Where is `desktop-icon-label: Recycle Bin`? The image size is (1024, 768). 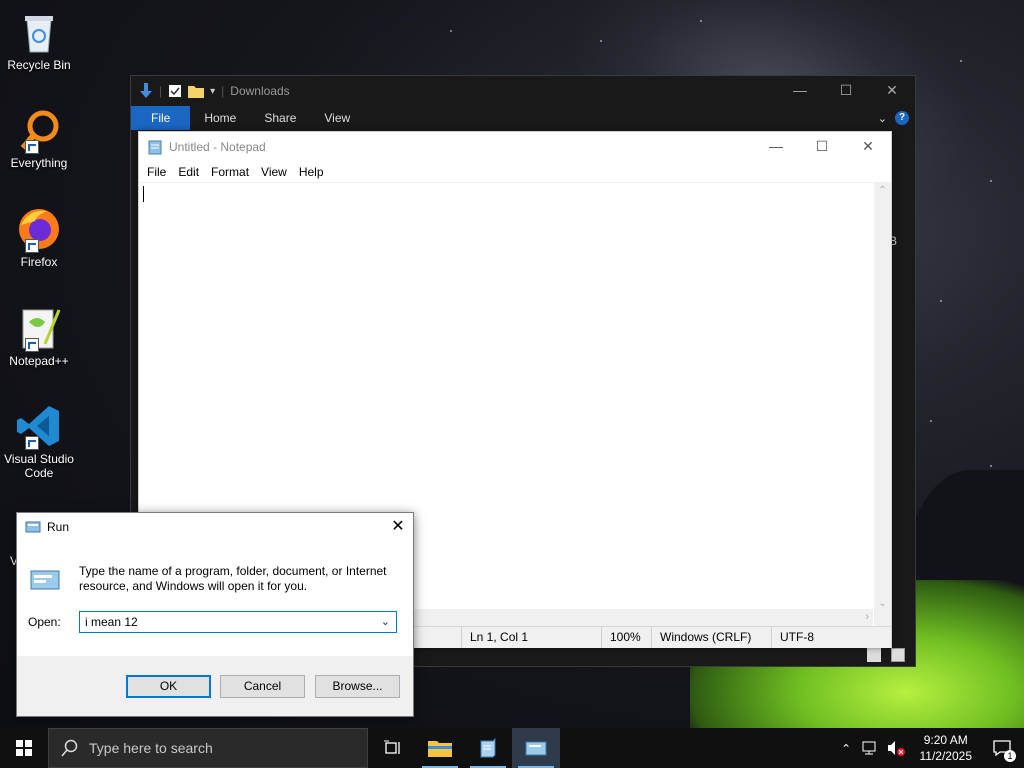 desktop-icon-label: Recycle Bin is located at coordinates (39, 65).